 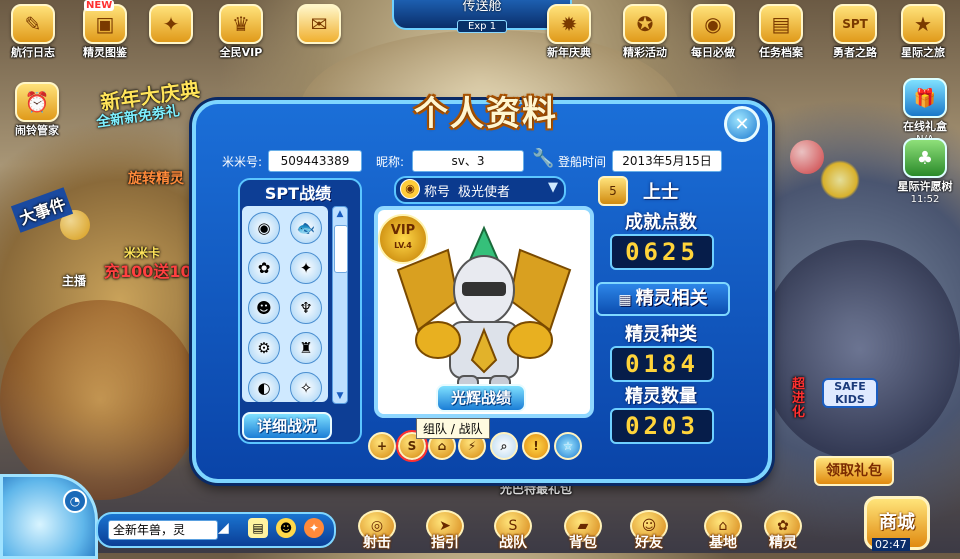 I want to click on glory-record-button: 光辉战绩, so click(x=481, y=398).